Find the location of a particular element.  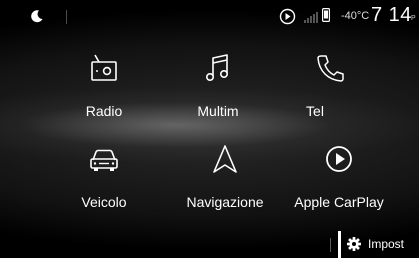

carplay-icon is located at coordinates (339, 159).